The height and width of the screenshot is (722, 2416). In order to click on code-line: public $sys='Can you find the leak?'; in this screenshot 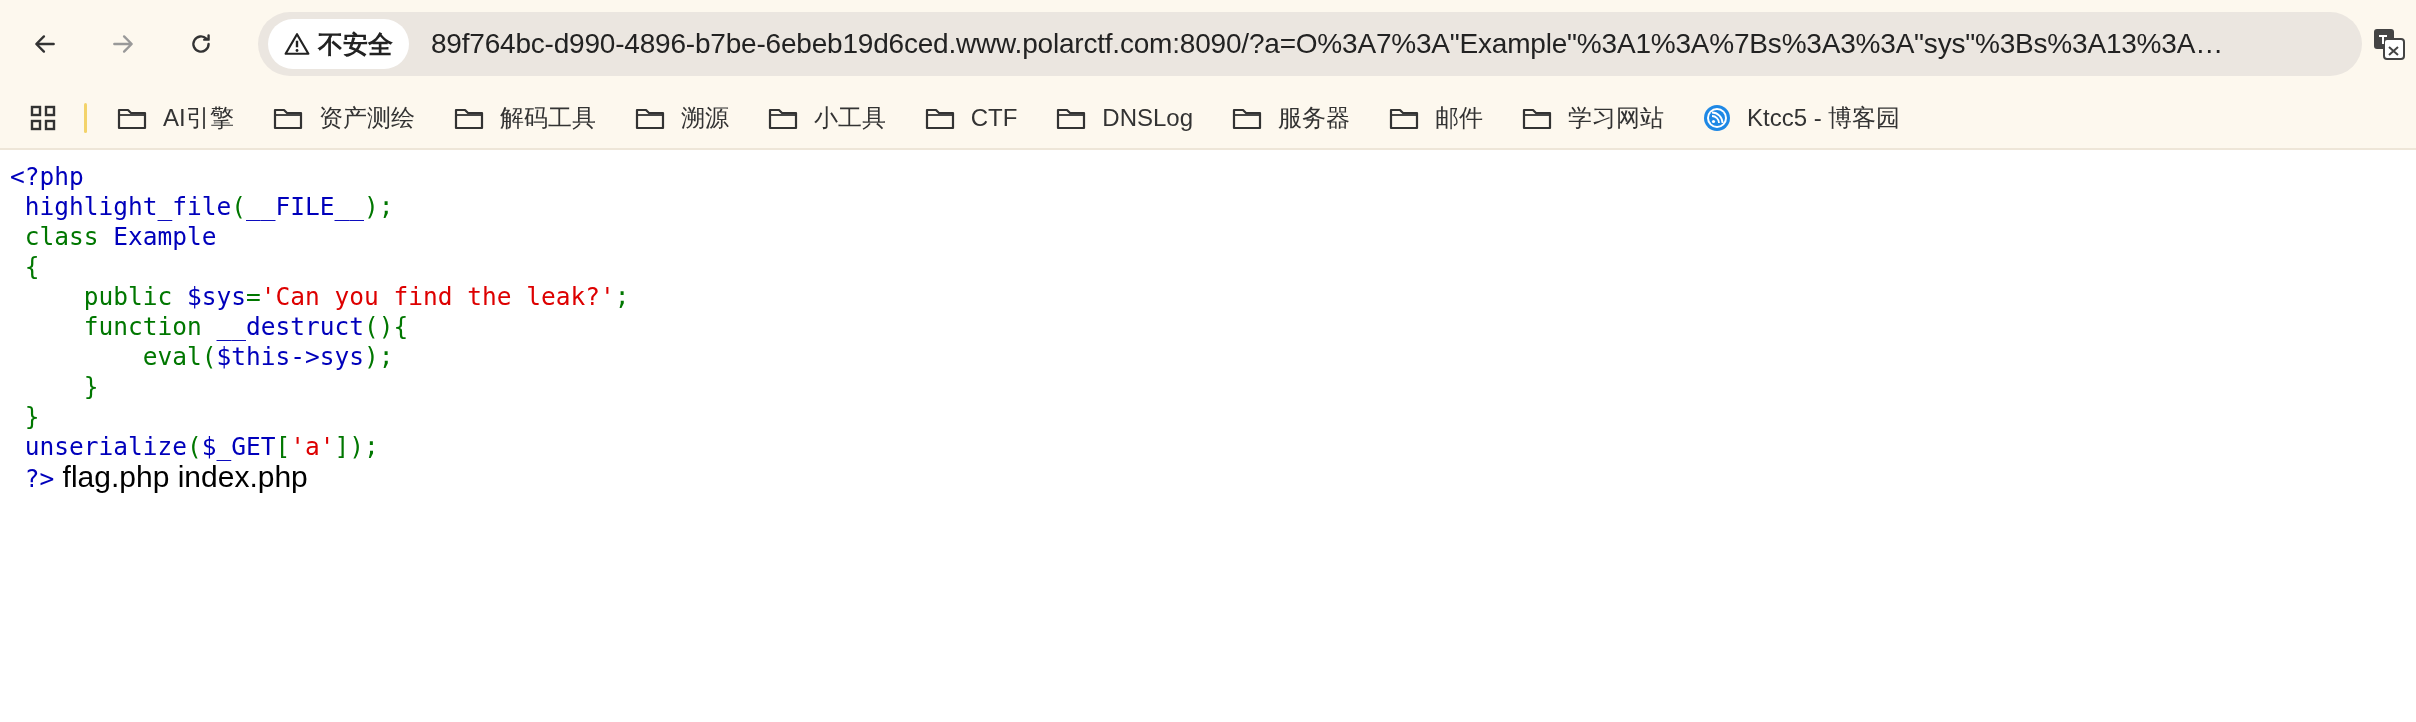, I will do `click(356, 297)`.